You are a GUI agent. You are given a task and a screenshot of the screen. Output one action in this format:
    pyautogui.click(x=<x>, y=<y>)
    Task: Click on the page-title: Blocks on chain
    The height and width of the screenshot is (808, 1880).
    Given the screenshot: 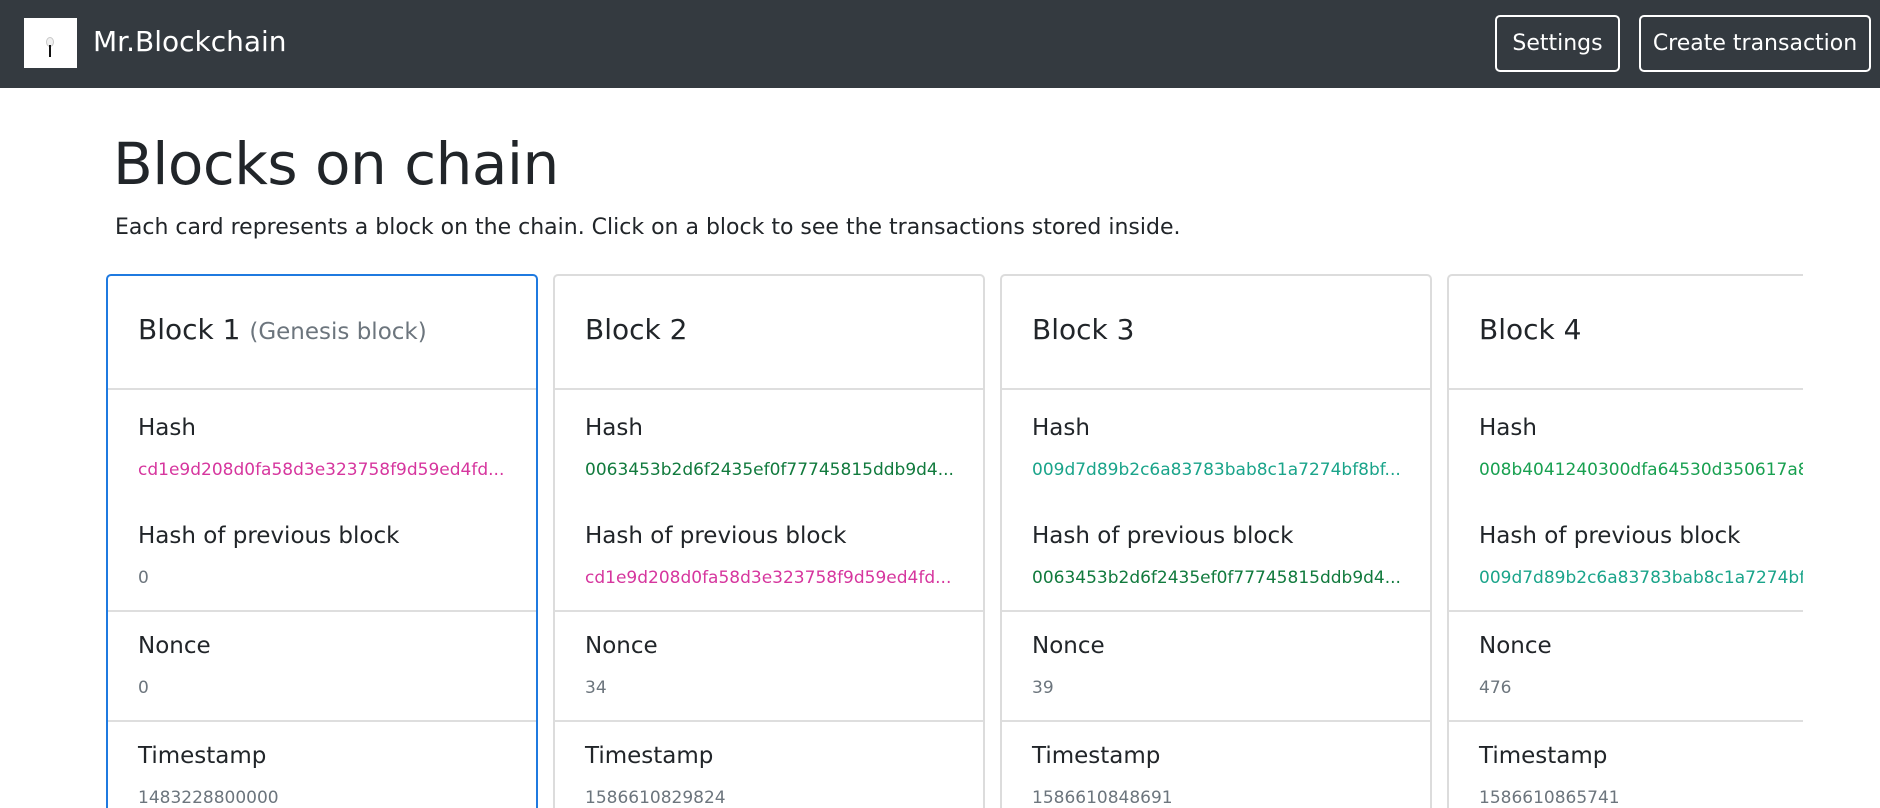 What is the action you would take?
    pyautogui.click(x=336, y=164)
    